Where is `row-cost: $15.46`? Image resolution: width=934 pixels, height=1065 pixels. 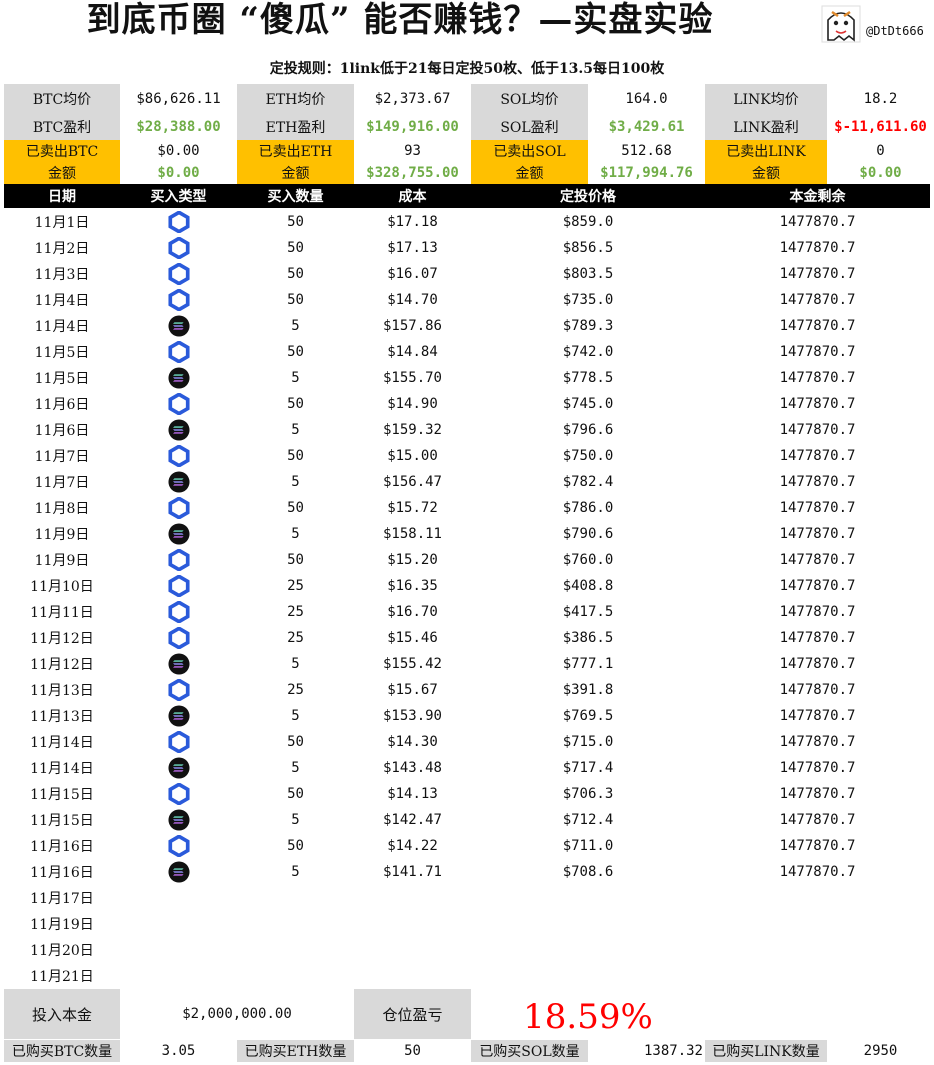 row-cost: $15.46 is located at coordinates (412, 638).